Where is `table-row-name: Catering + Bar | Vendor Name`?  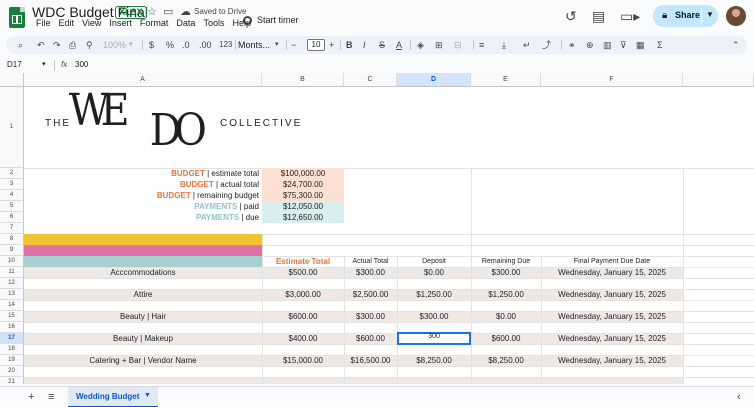 table-row-name: Catering + Bar | Vendor Name is located at coordinates (143, 360).